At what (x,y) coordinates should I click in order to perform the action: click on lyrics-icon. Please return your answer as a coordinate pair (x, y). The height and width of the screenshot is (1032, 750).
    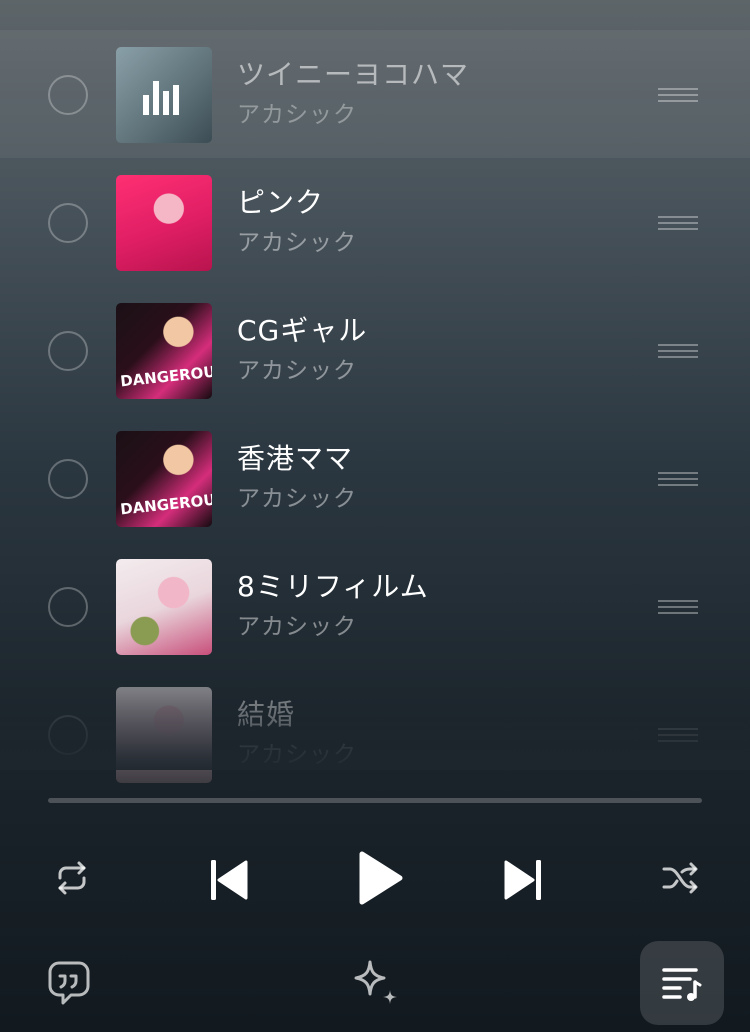
    Looking at the image, I should click on (69, 983).